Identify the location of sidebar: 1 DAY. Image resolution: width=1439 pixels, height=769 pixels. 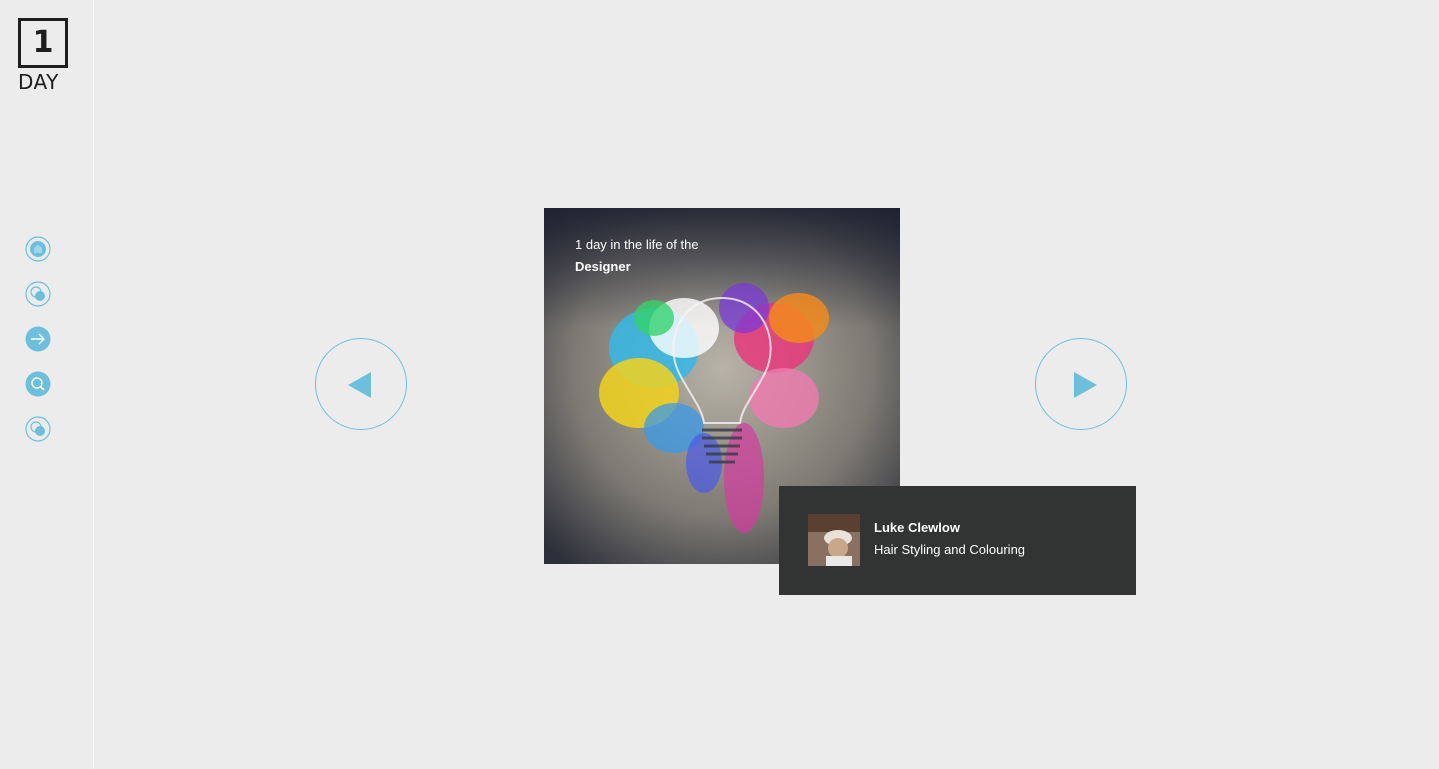
(47, 384).